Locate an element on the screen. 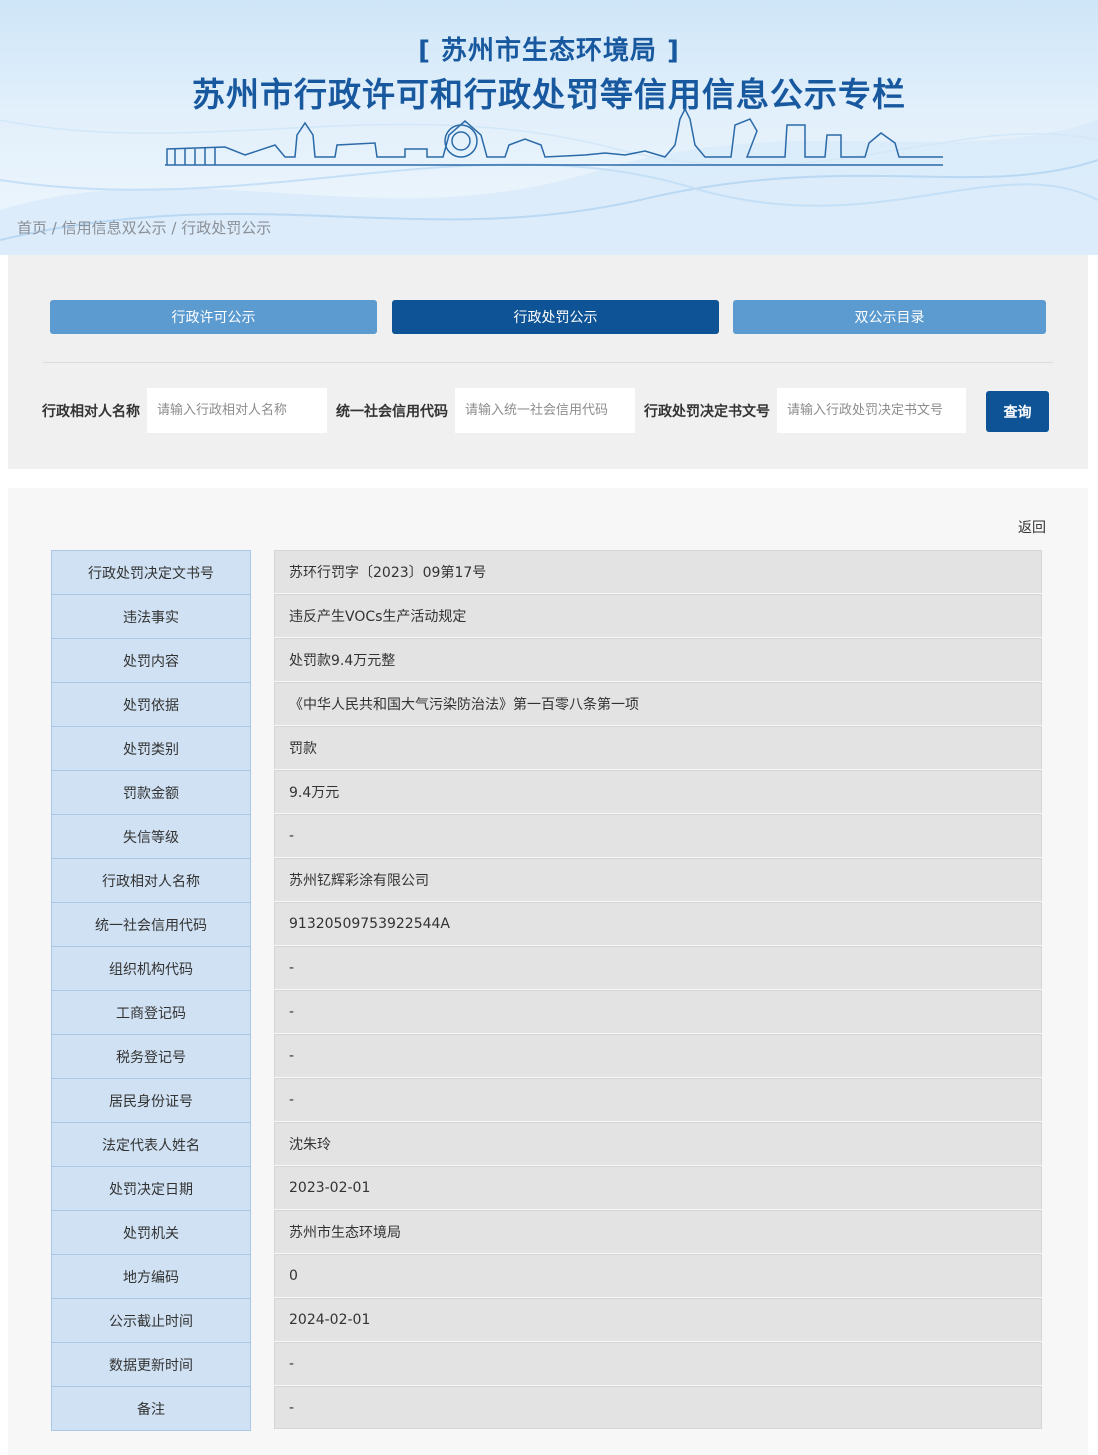  table-row: 居民身份证号 - is located at coordinates (547, 1100).